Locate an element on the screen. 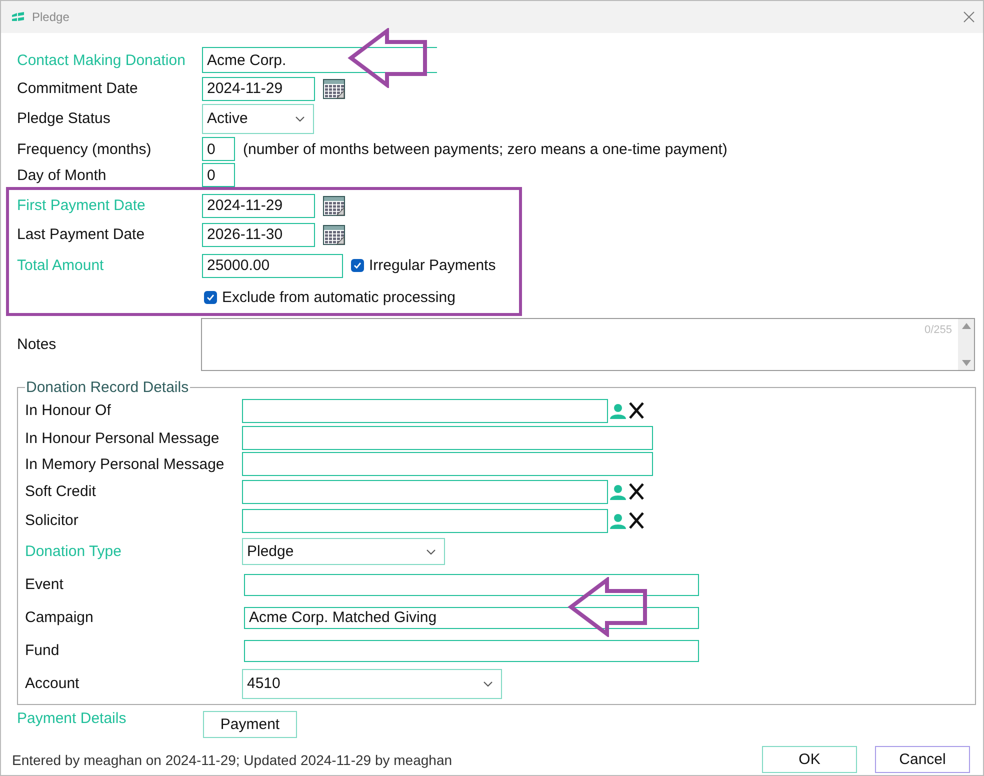 Image resolution: width=984 pixels, height=776 pixels. field-label: Donation Type is located at coordinates (73, 551).